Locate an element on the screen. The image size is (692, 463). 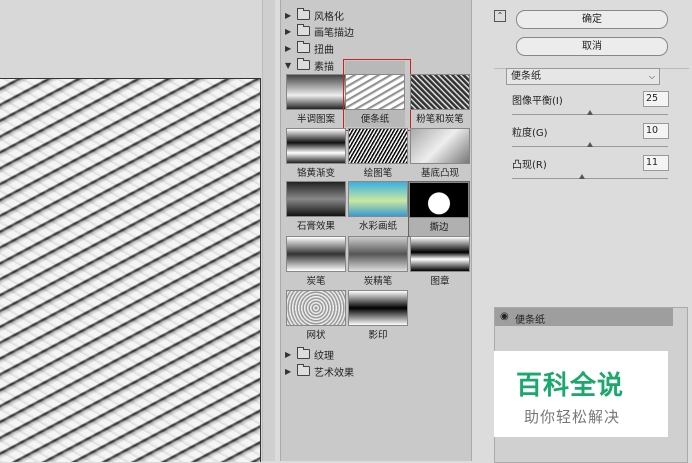
folder-texture: ▶ 纹理 is located at coordinates (309, 354).